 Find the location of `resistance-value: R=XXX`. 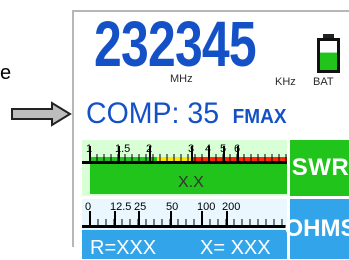

resistance-value: R=XXX is located at coordinates (123, 248).